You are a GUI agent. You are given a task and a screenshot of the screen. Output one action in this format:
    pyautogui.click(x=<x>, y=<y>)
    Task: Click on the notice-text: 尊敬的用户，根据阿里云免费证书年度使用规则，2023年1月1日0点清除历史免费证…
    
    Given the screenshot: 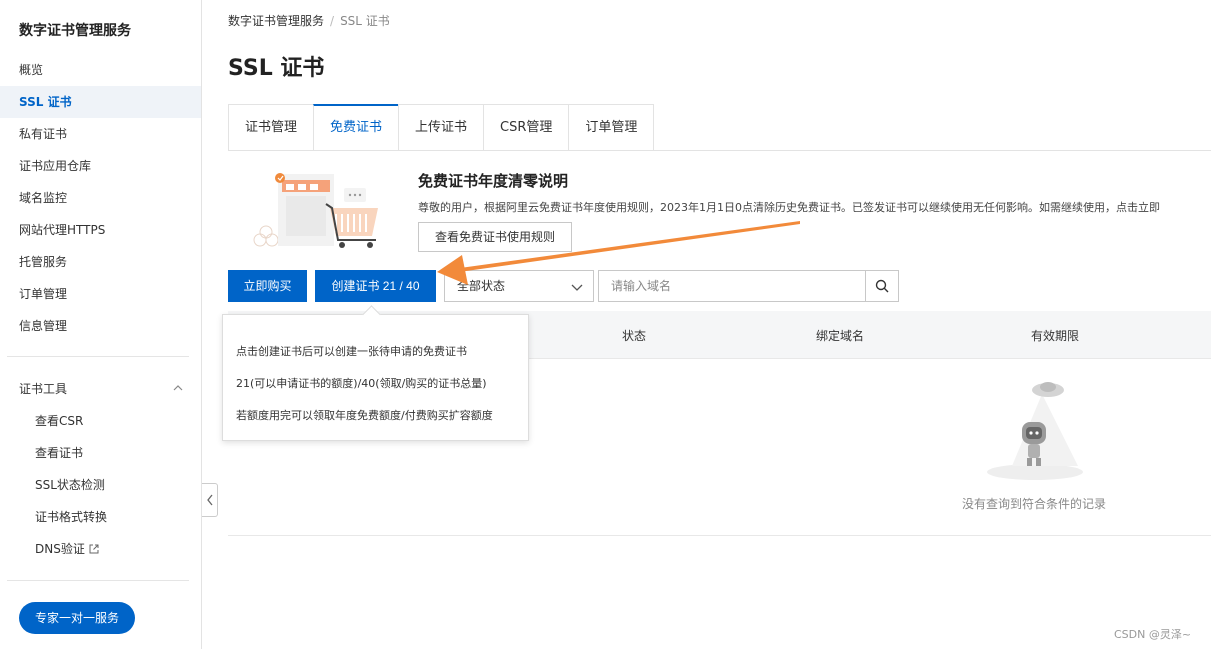 What is the action you would take?
    pyautogui.click(x=789, y=207)
    